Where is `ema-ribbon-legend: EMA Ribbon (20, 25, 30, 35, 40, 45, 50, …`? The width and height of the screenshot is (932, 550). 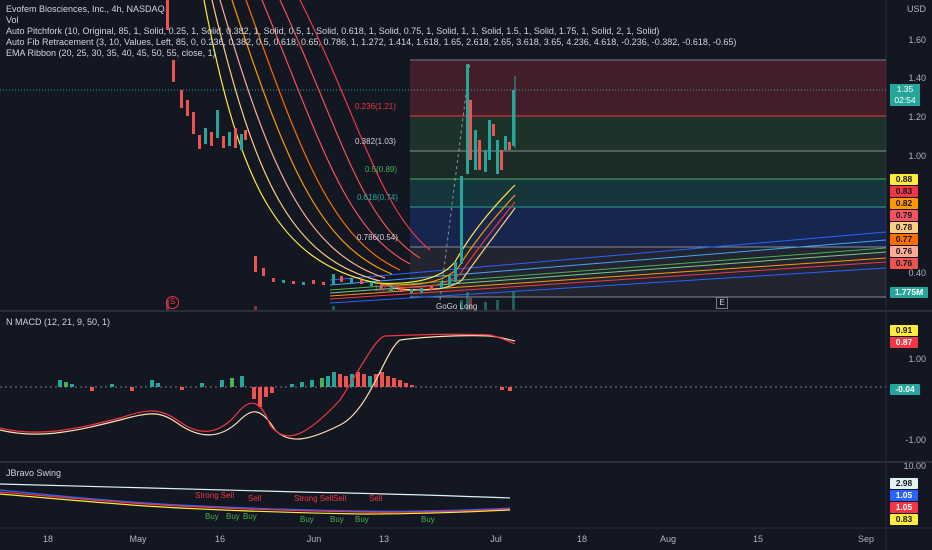 ema-ribbon-legend: EMA Ribbon (20, 25, 30, 35, 40, 45, 50, … is located at coordinates (371, 53).